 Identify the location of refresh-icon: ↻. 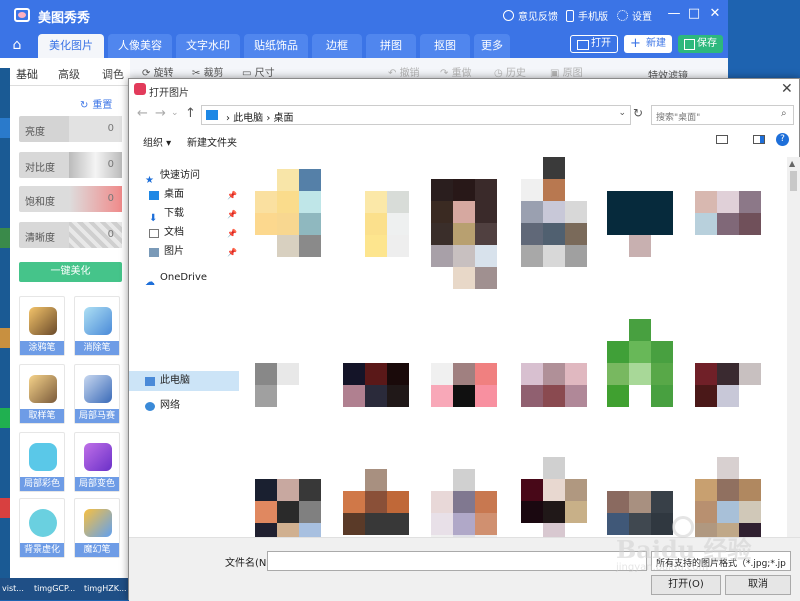
(638, 113).